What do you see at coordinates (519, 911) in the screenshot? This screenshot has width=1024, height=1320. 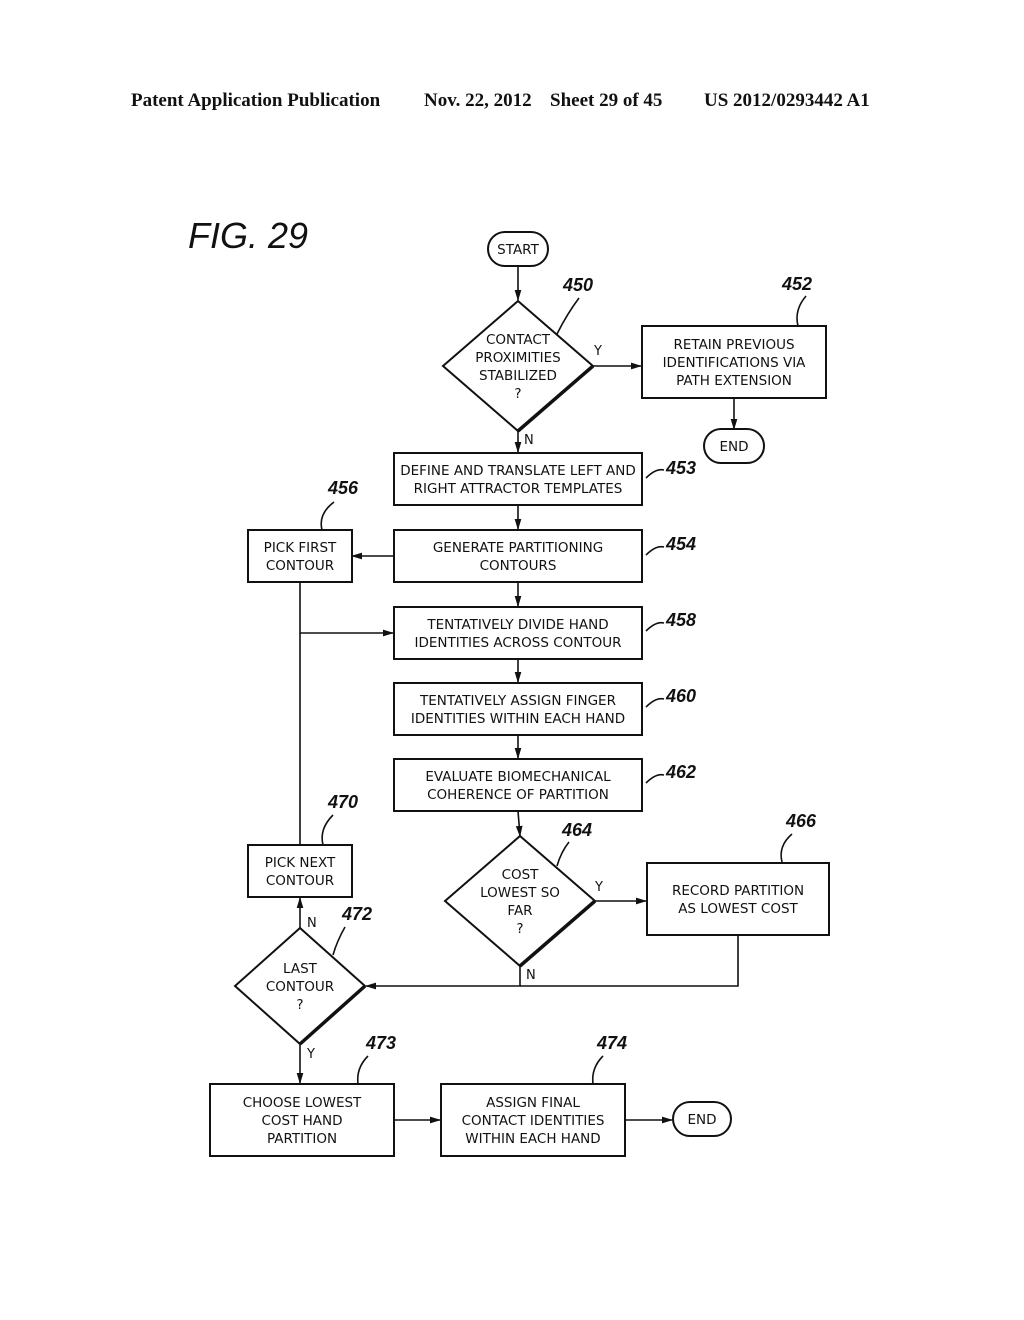 I see `node-text-line: FAR` at bounding box center [519, 911].